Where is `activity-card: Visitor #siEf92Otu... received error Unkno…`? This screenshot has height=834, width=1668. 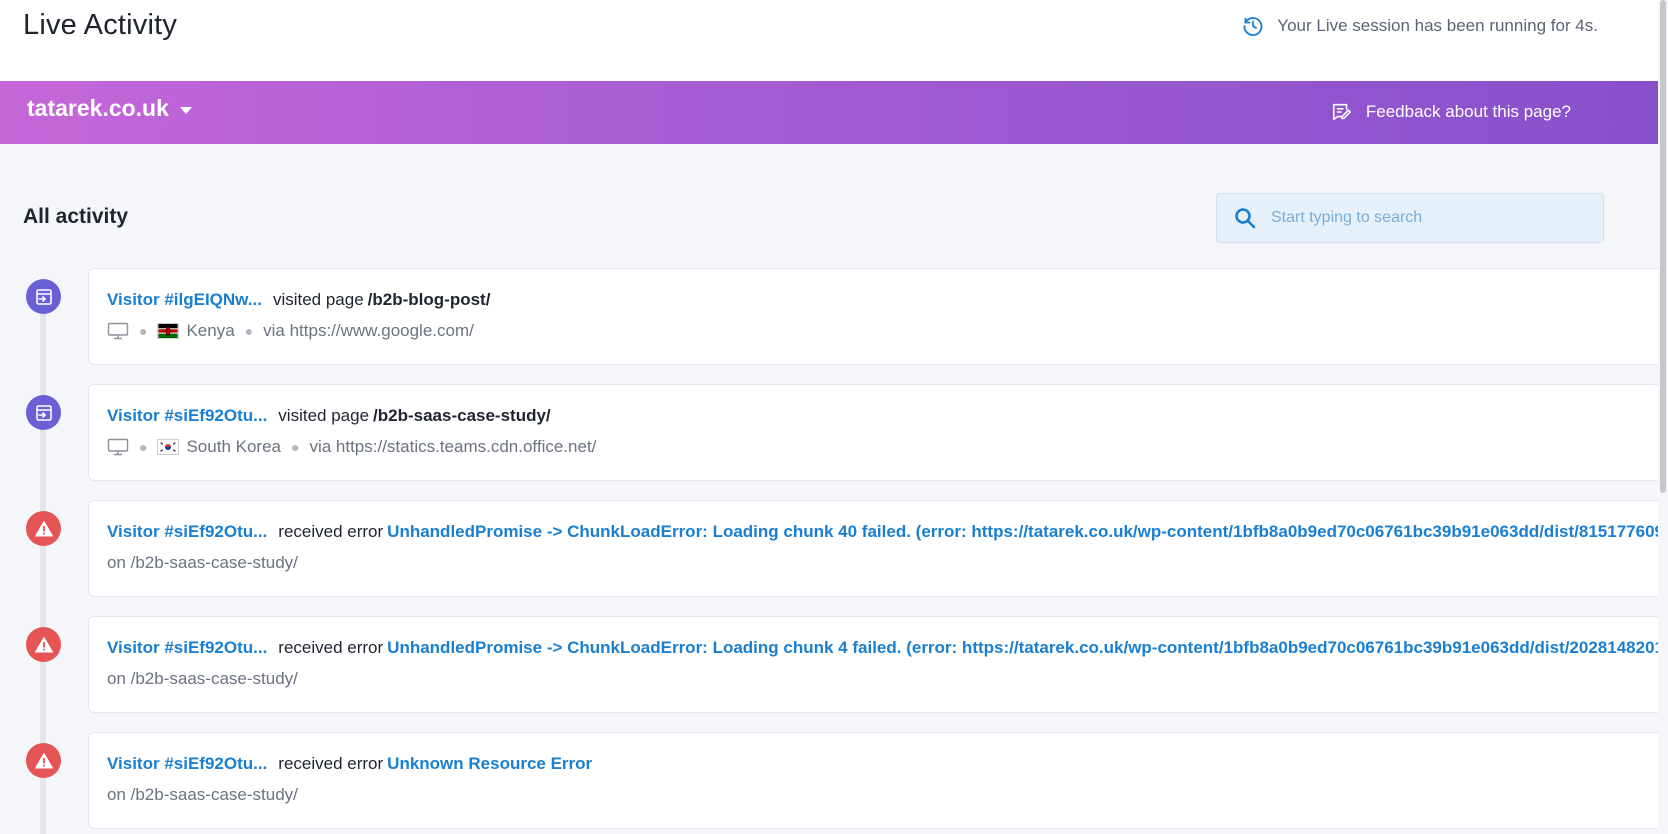
activity-card: Visitor #siEf92Otu... received error Unkno… is located at coordinates (878, 780).